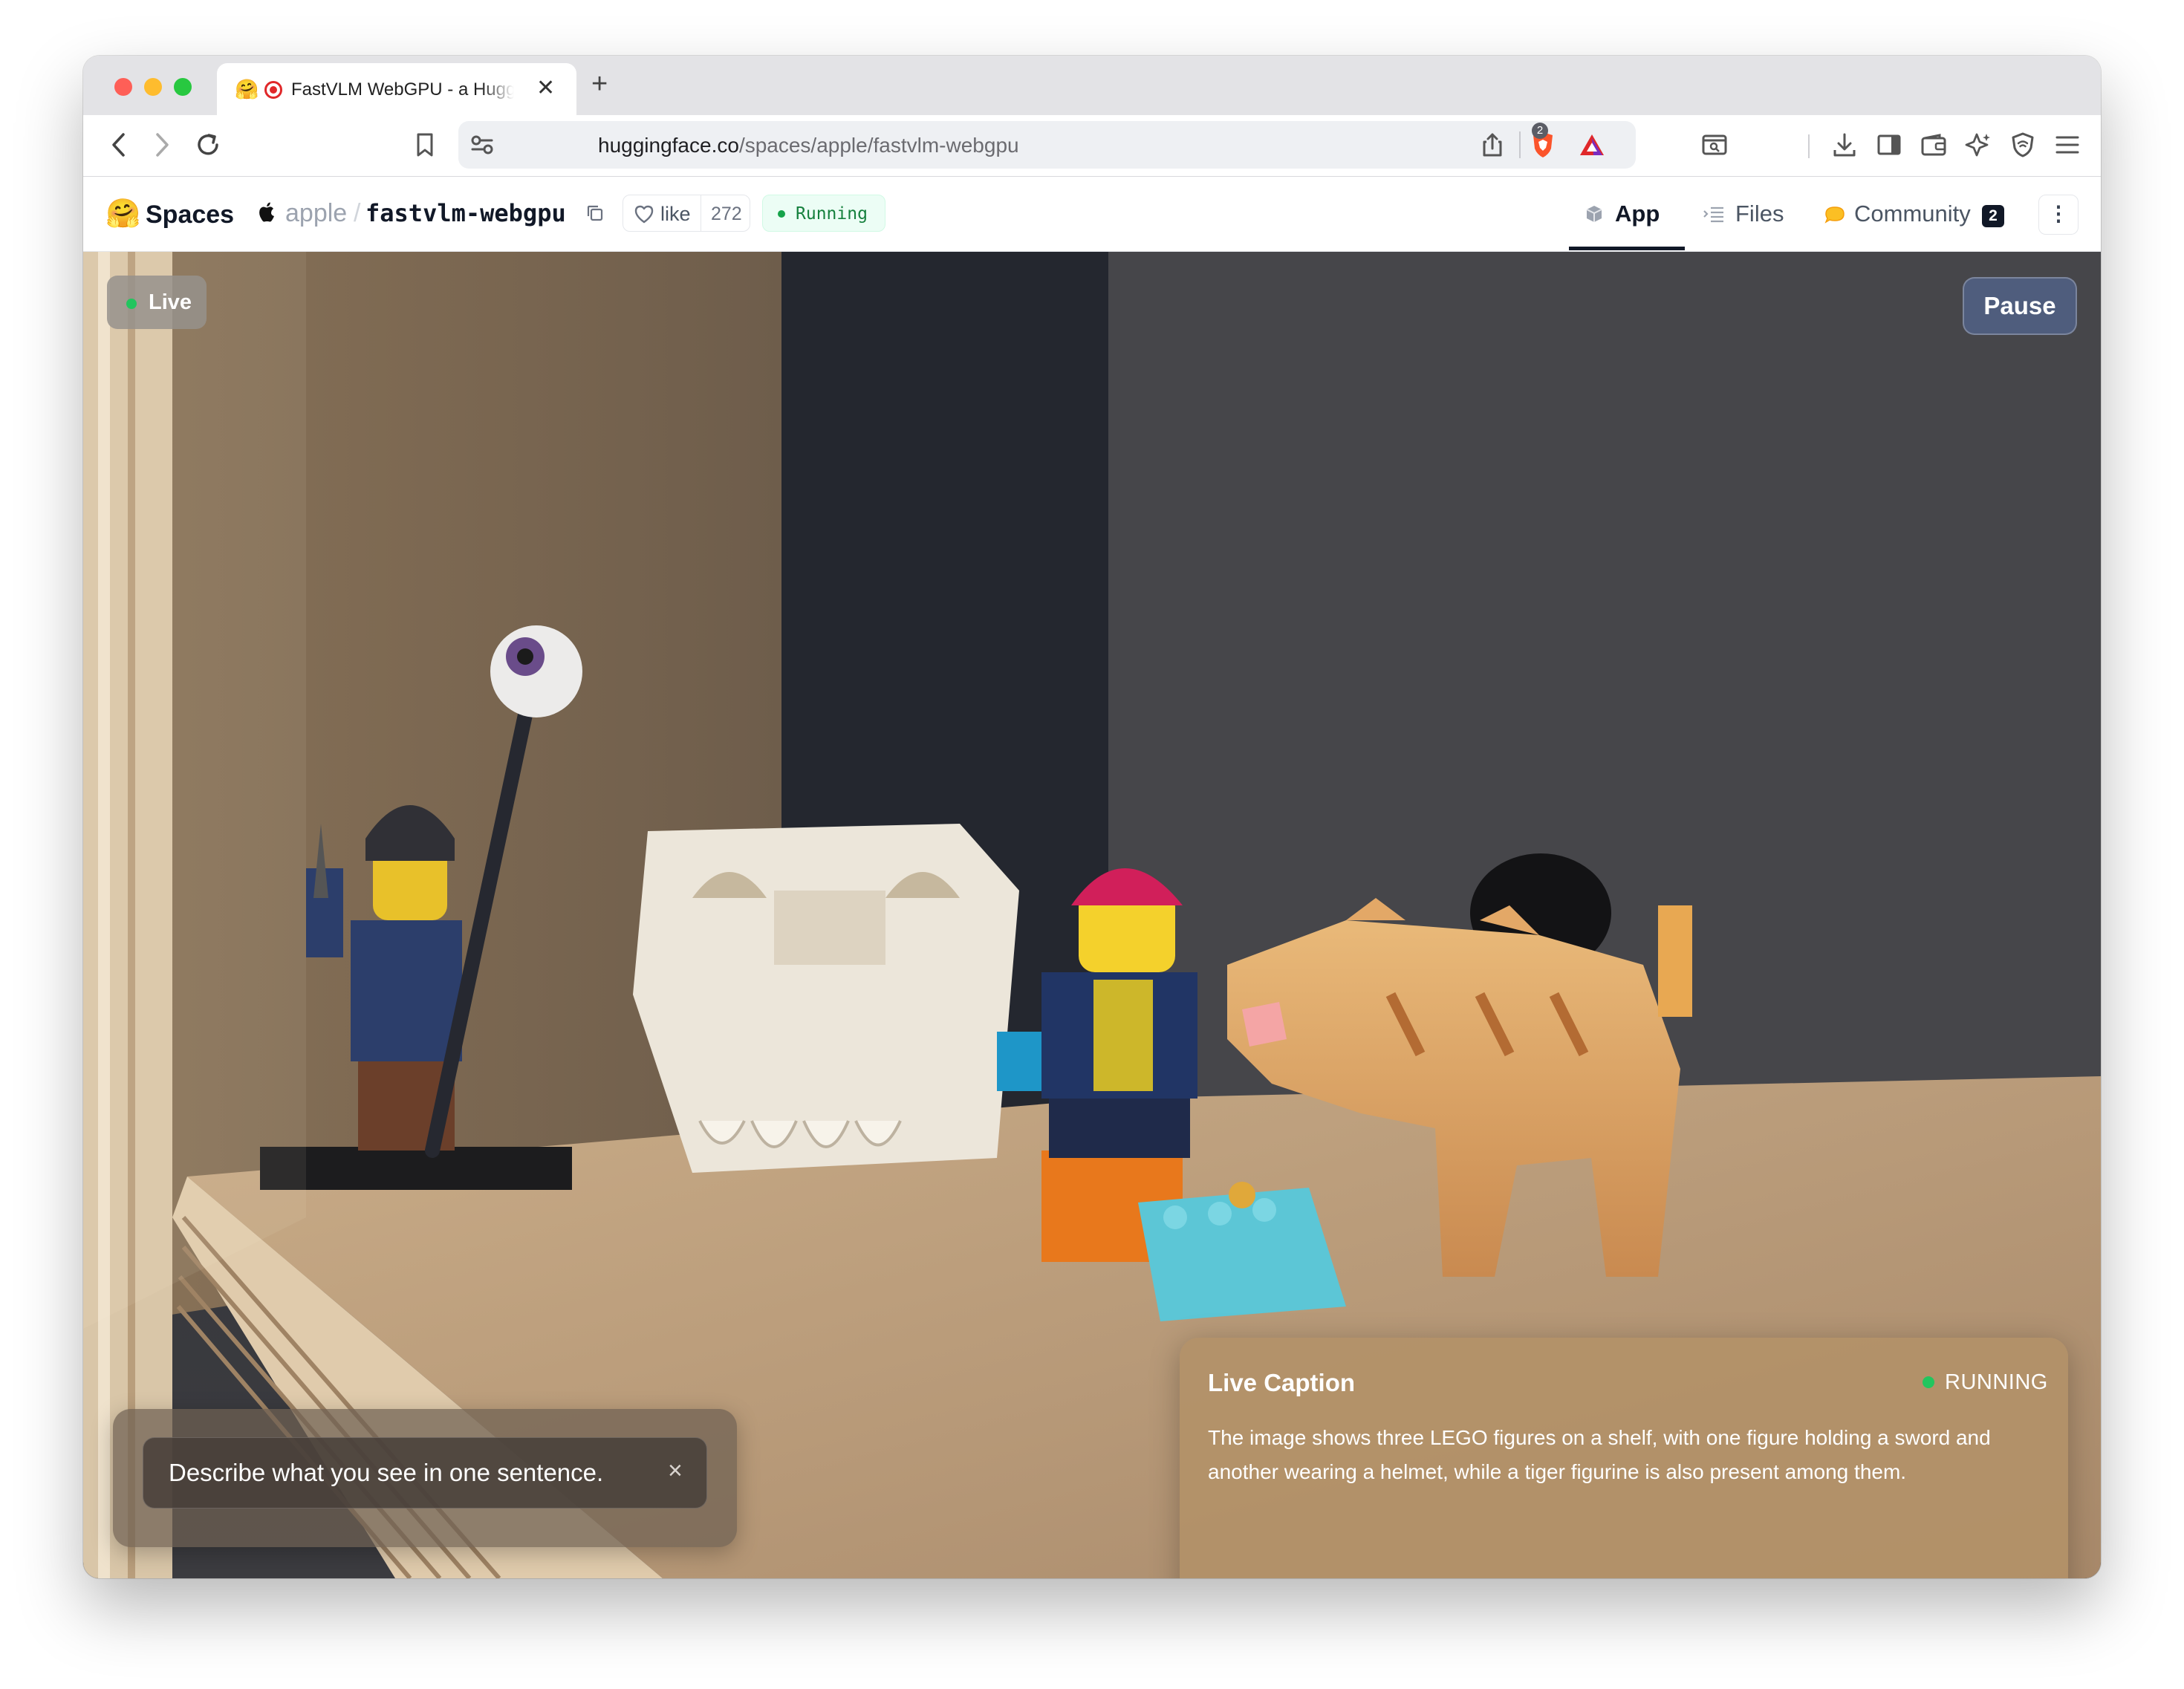  I want to click on minimize-window-button, so click(153, 87).